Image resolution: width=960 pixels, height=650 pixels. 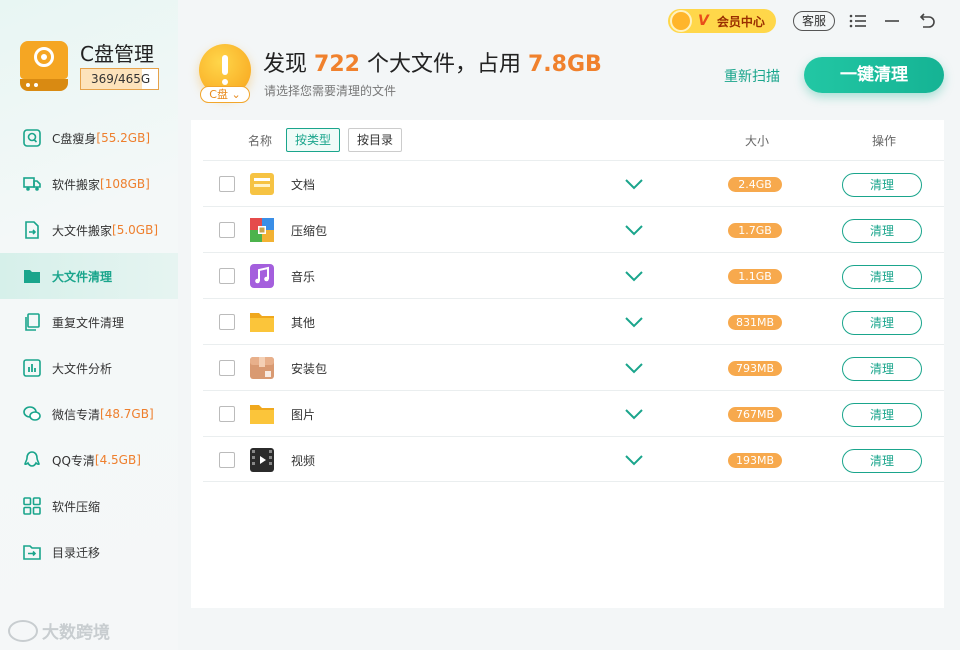 I want to click on sidebar-item-large-file-move: 大文件搬家 [5.0GB], so click(x=89, y=230).